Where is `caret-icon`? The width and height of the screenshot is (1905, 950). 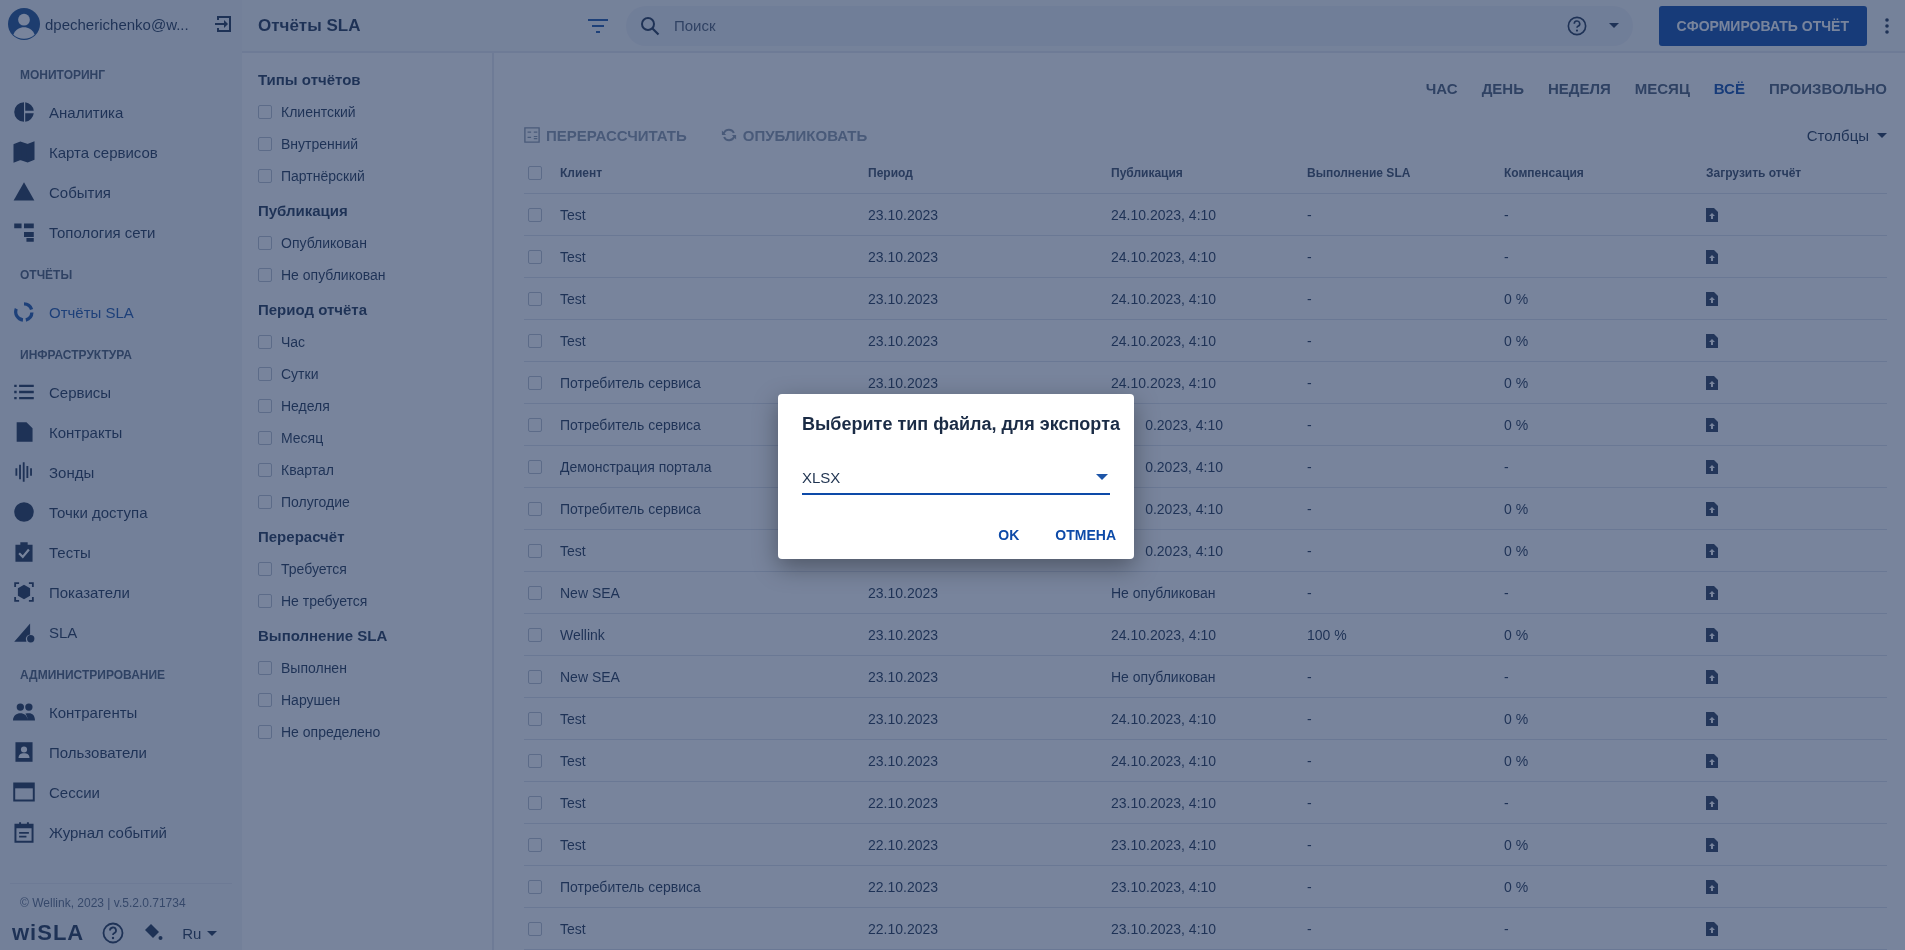
caret-icon is located at coordinates (1613, 25).